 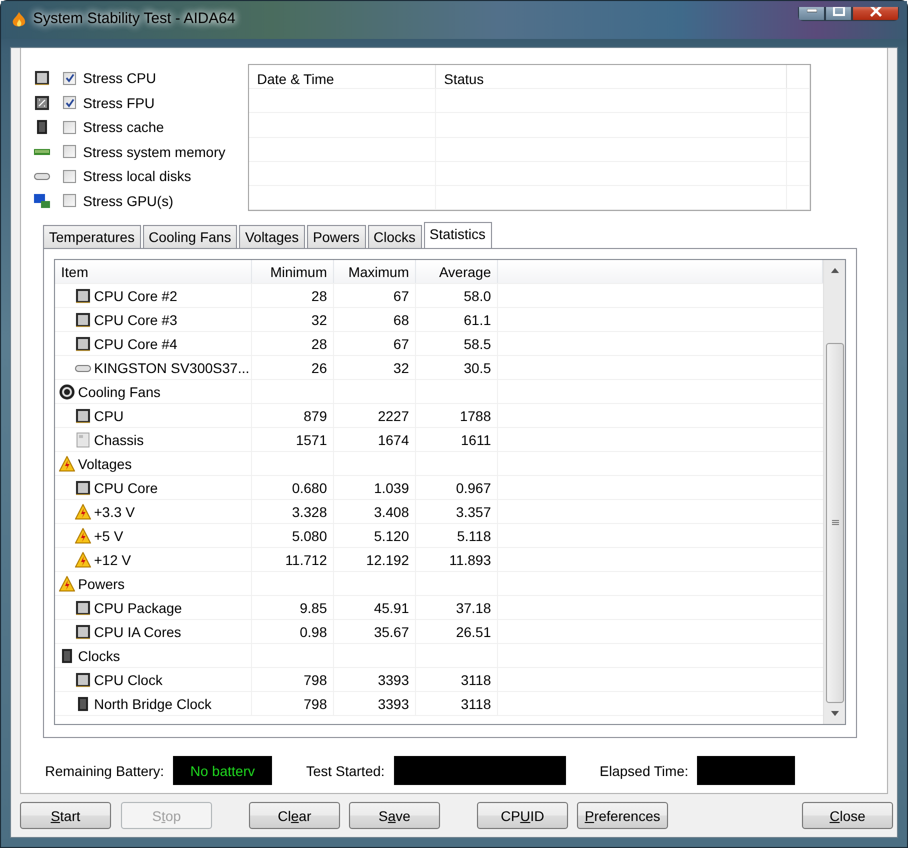 What do you see at coordinates (457, 295) in the screenshot?
I see `table-cell: 58.0` at bounding box center [457, 295].